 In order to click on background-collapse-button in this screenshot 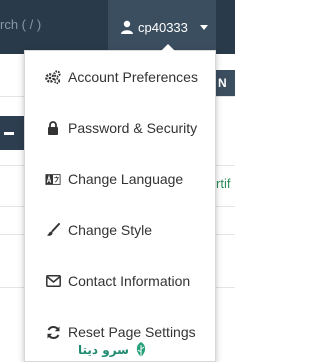, I will do `click(13, 133)`.